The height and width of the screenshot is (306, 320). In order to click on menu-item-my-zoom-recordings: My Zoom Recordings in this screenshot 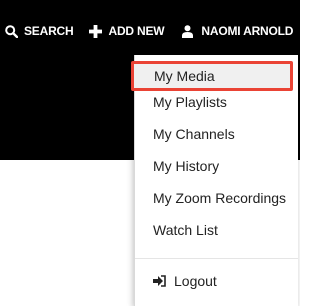, I will do `click(216, 198)`.